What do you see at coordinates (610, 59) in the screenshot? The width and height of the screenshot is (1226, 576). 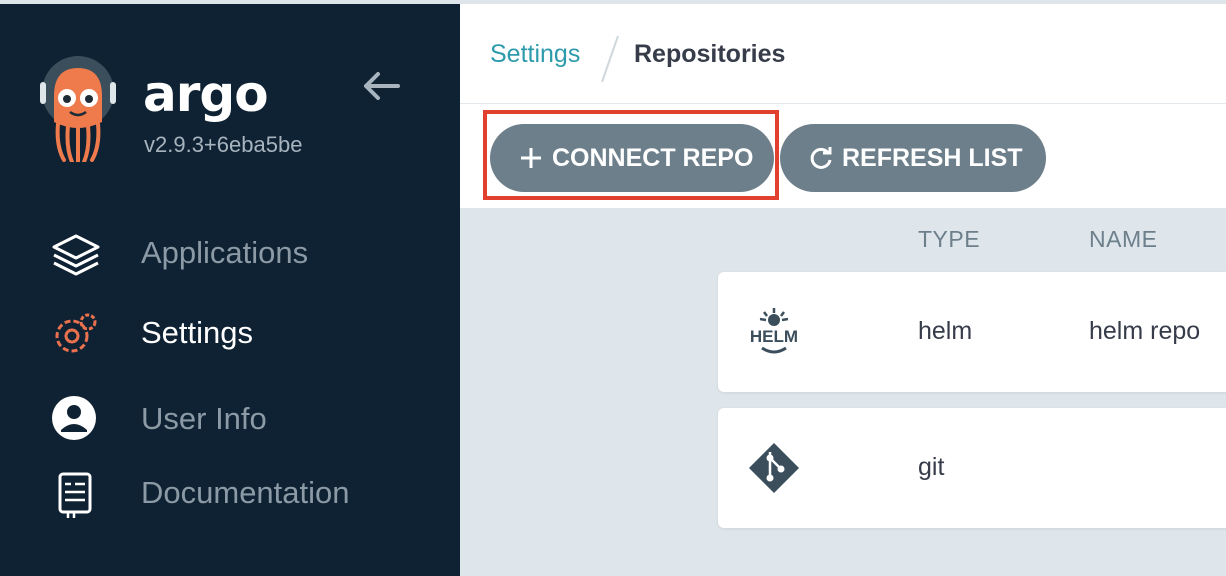 I see `breadcrumb-separator` at bounding box center [610, 59].